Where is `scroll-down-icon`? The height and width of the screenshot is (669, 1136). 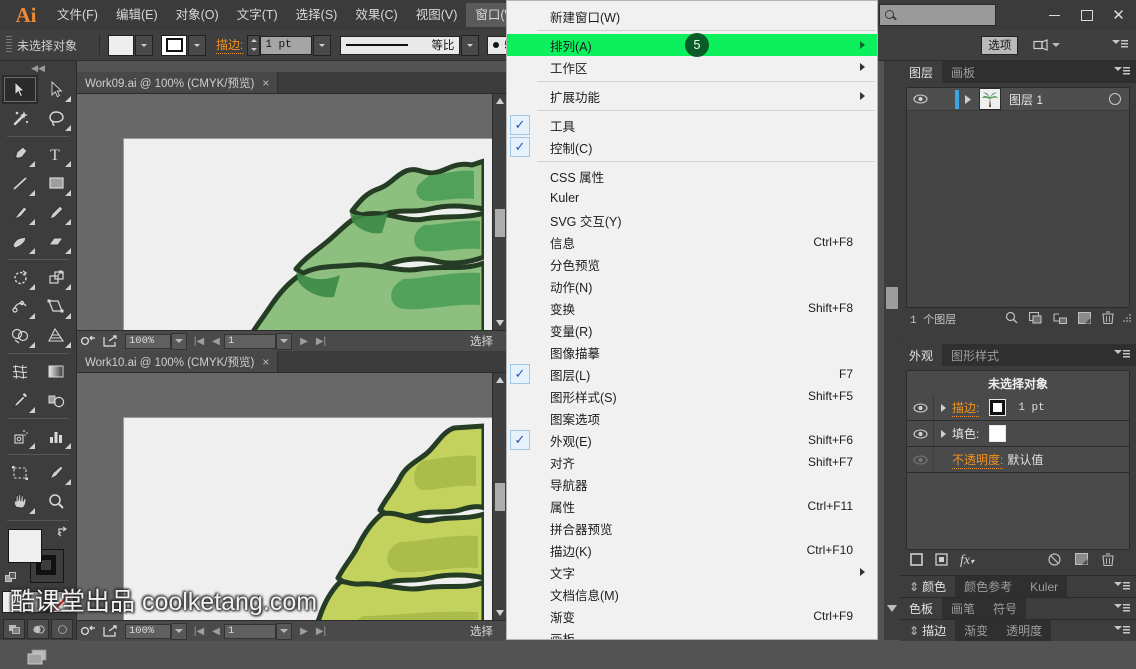
scroll-down-icon is located at coordinates (500, 613).